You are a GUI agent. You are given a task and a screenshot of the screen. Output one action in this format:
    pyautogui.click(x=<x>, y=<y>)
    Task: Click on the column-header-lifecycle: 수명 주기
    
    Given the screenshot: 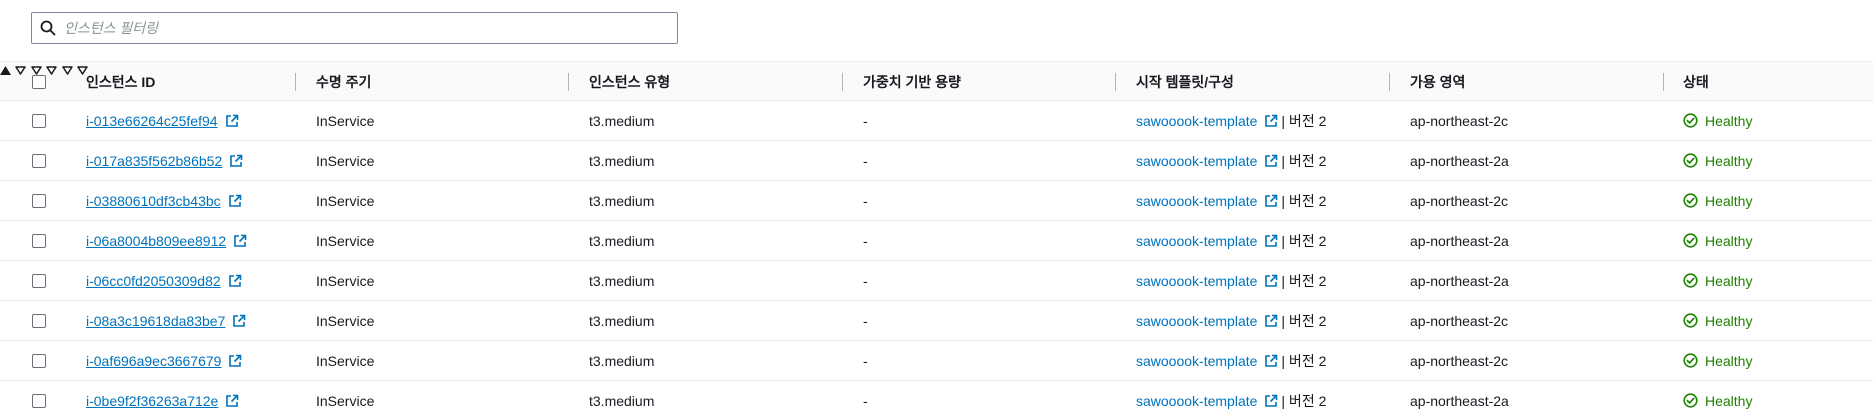 What is the action you would take?
    pyautogui.click(x=343, y=81)
    